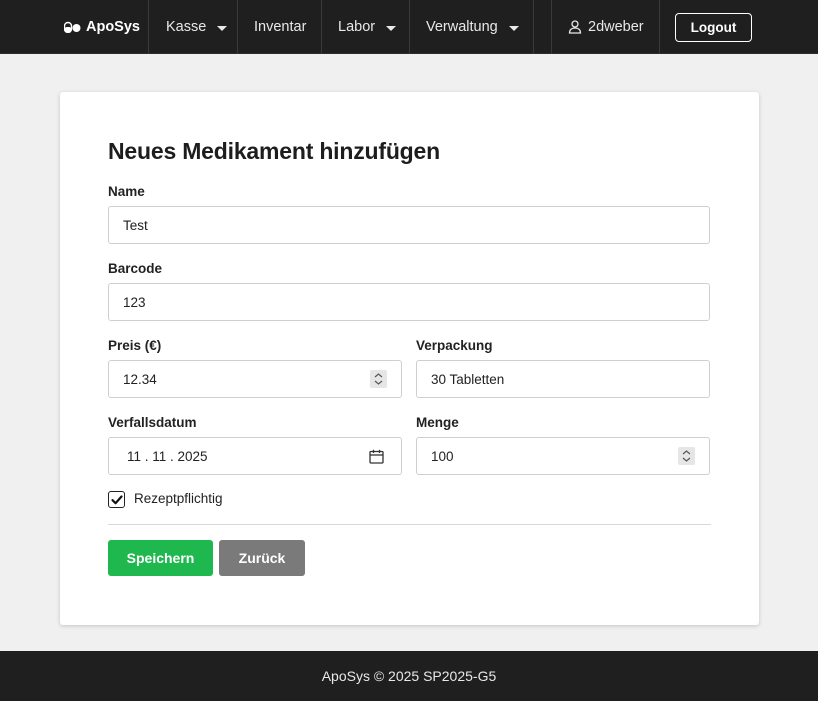 This screenshot has height=701, width=818. What do you see at coordinates (713, 27) in the screenshot?
I see `logout-button: Logout` at bounding box center [713, 27].